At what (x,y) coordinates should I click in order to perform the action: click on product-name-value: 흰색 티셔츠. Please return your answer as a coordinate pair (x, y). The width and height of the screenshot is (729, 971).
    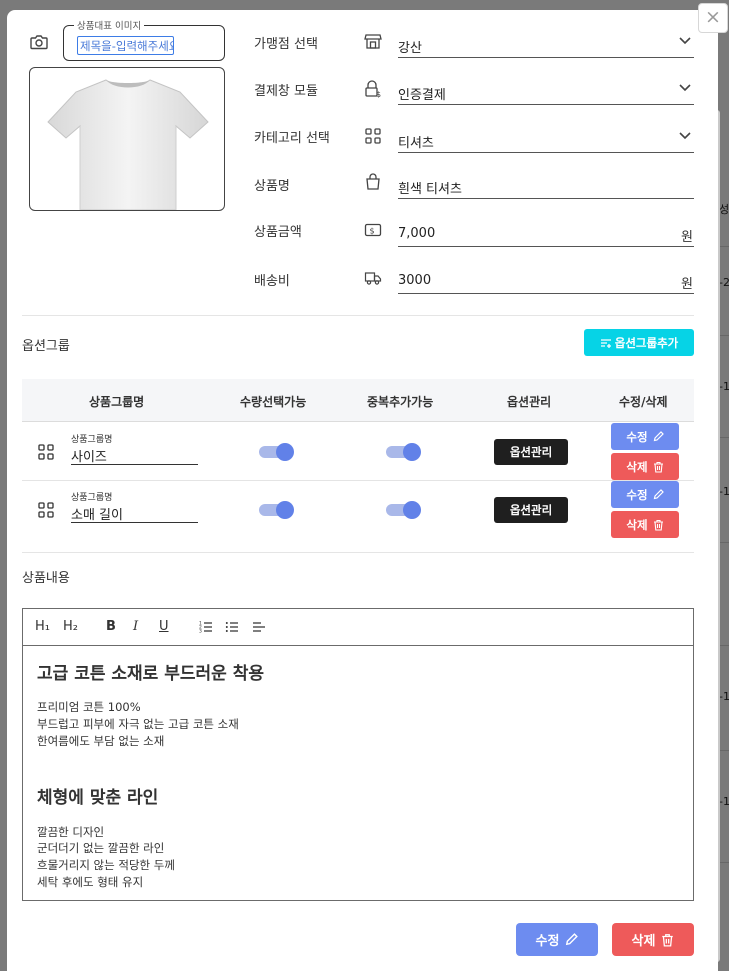
    Looking at the image, I should click on (430, 189).